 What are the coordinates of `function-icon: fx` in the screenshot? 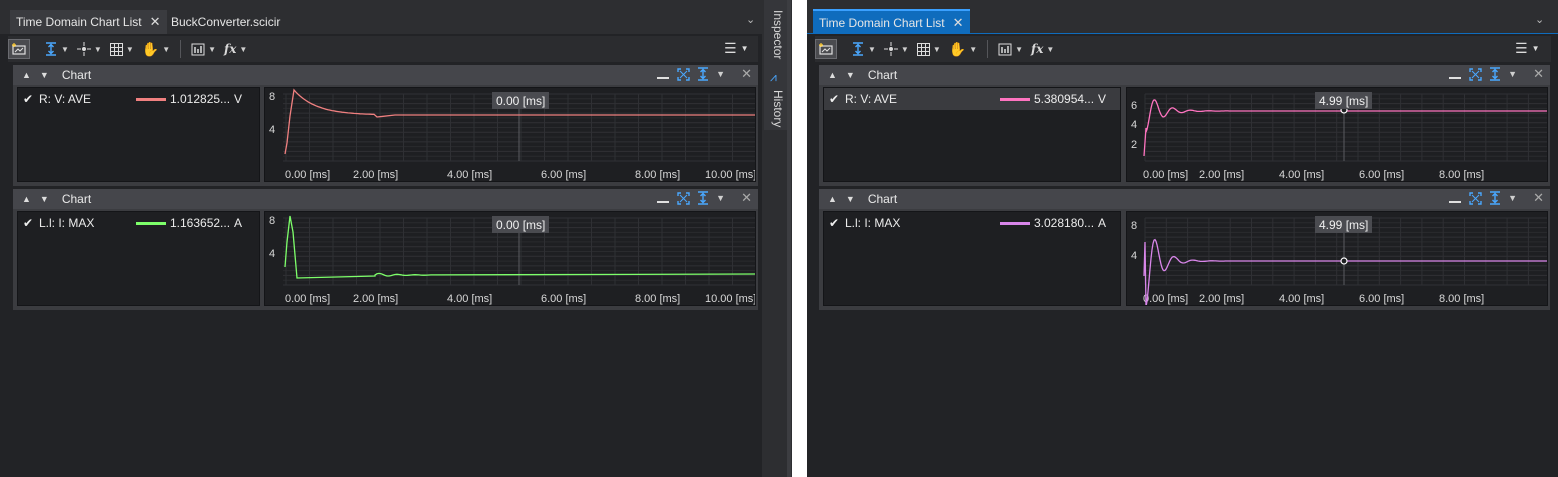 It's located at (1037, 49).